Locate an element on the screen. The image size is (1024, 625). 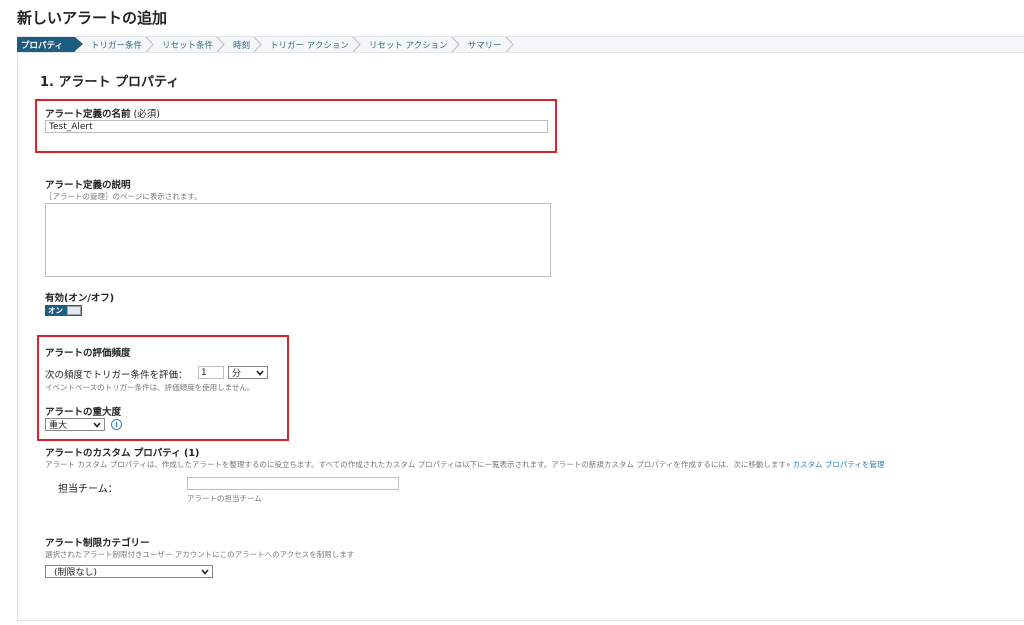
wizard-step-properties: プロパティ is located at coordinates (50, 44).